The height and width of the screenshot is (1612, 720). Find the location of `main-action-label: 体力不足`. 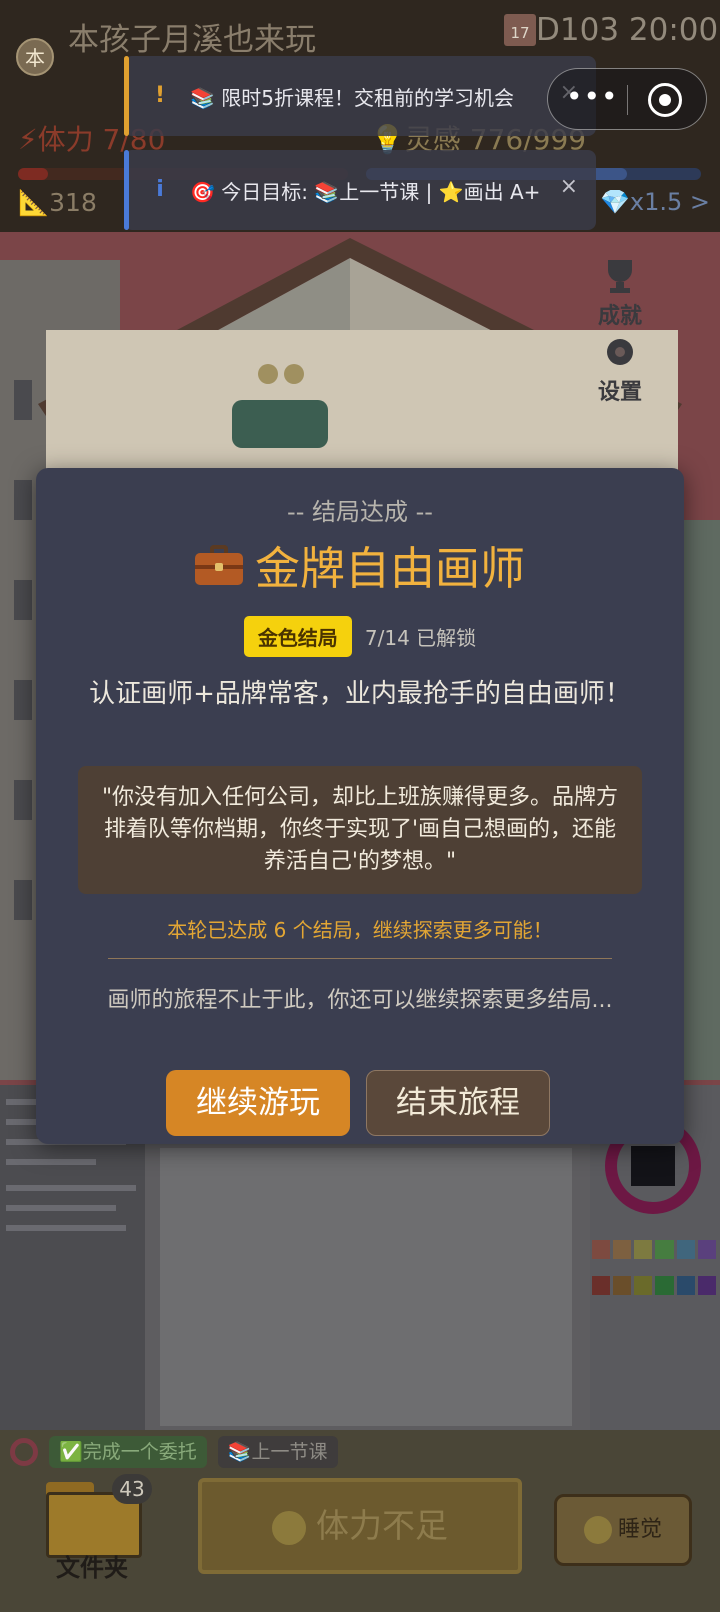

main-action-label: 体力不足 is located at coordinates (382, 1525).